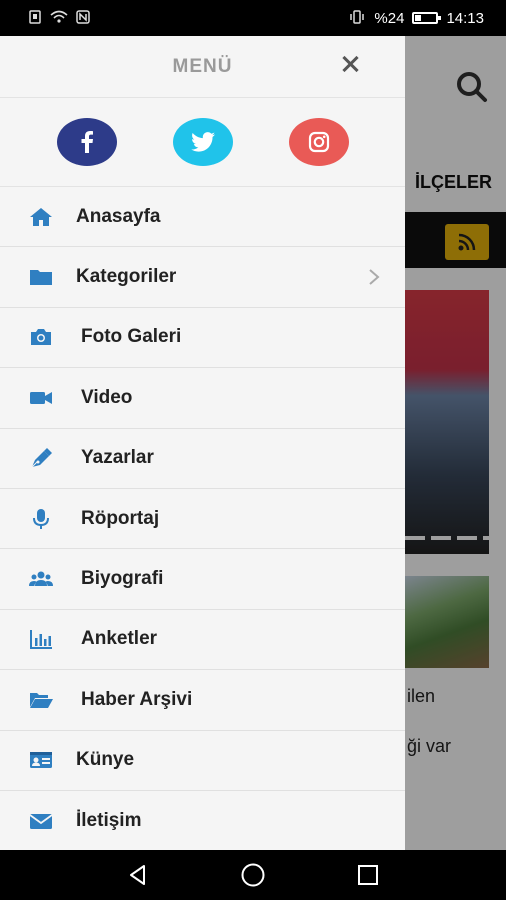 Image resolution: width=506 pixels, height=900 pixels. Describe the element at coordinates (122, 579) in the screenshot. I see `menu-item-label: Biyografi` at that location.